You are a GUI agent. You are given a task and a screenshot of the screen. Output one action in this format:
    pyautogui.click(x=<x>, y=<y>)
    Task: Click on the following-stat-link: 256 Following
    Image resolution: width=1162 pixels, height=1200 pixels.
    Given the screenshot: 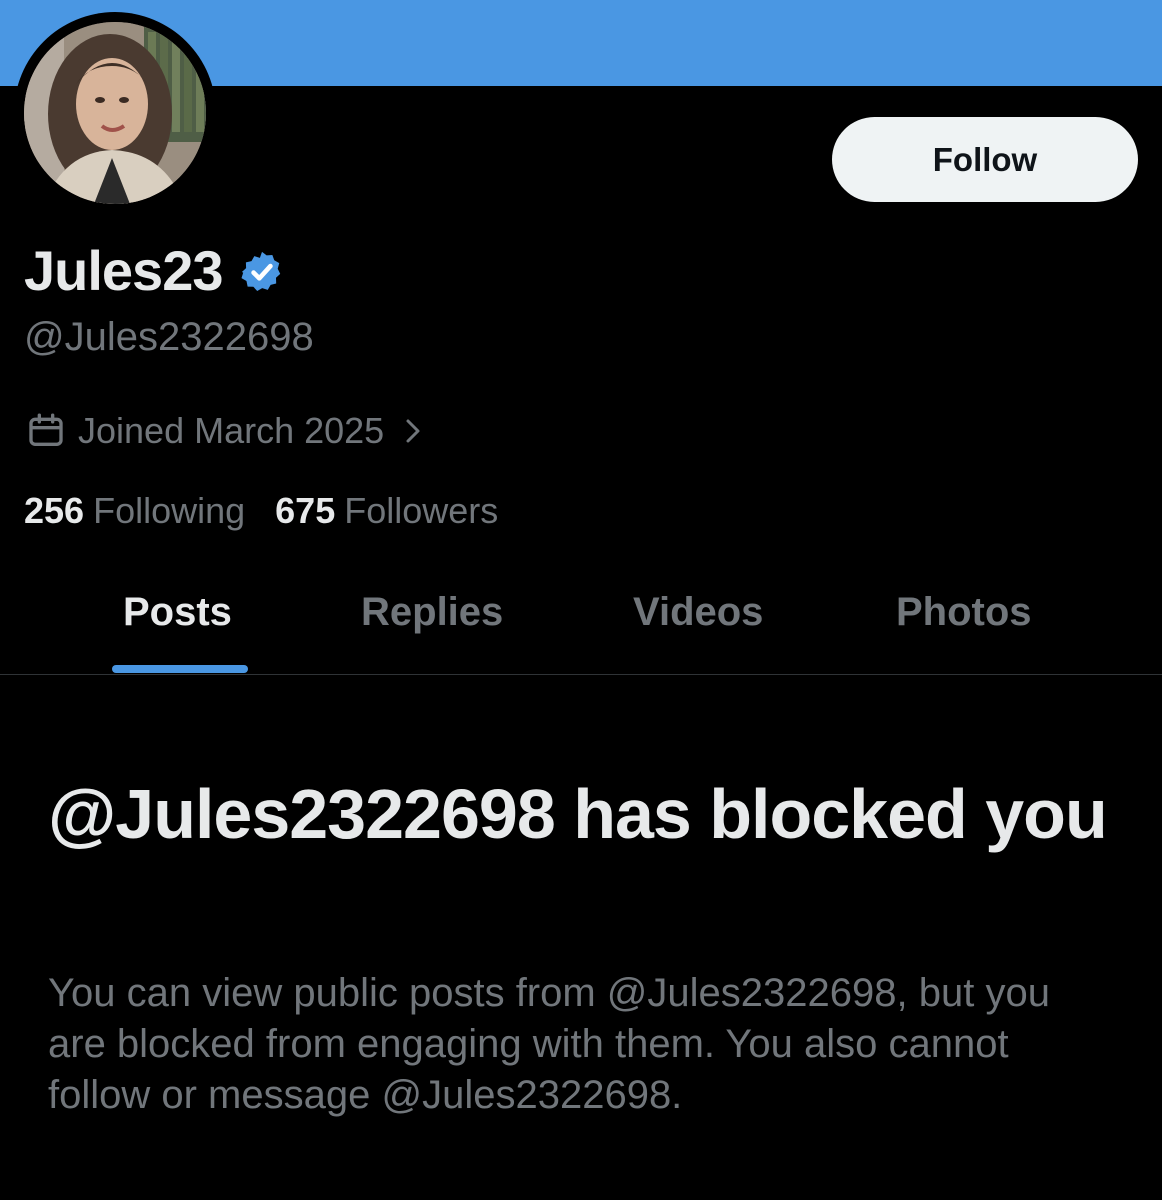 What is the action you would take?
    pyautogui.click(x=134, y=511)
    